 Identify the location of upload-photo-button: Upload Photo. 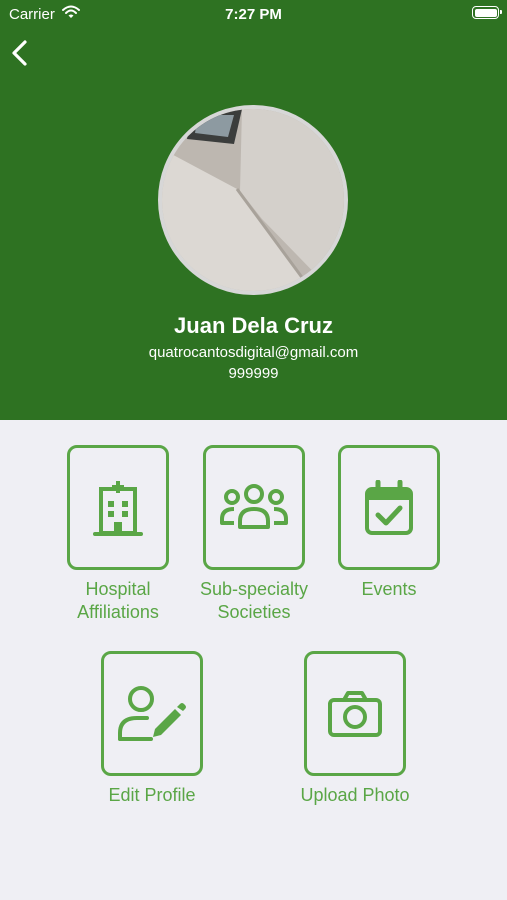
(355, 729).